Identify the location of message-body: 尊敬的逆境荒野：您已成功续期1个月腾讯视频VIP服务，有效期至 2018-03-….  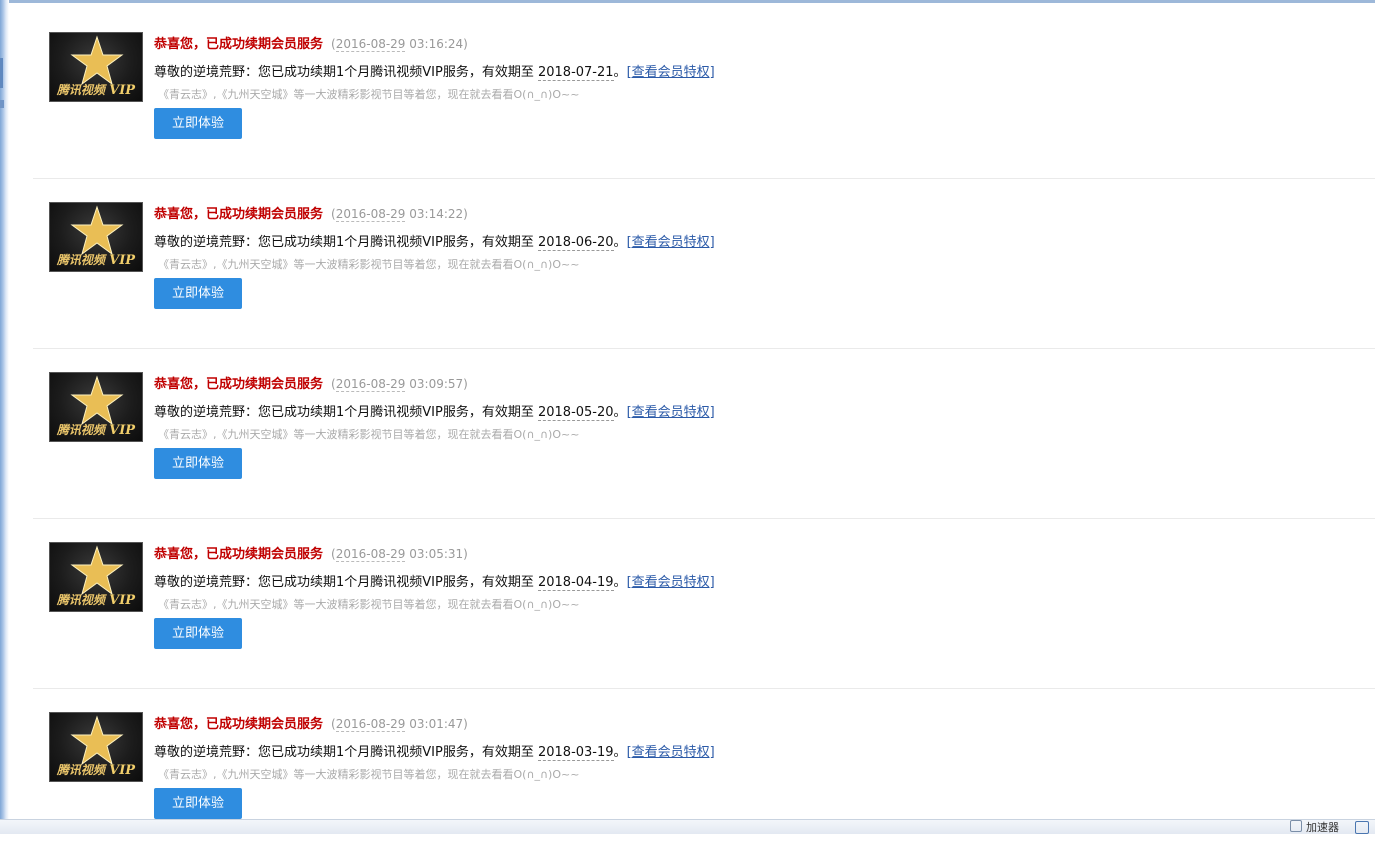
(434, 753).